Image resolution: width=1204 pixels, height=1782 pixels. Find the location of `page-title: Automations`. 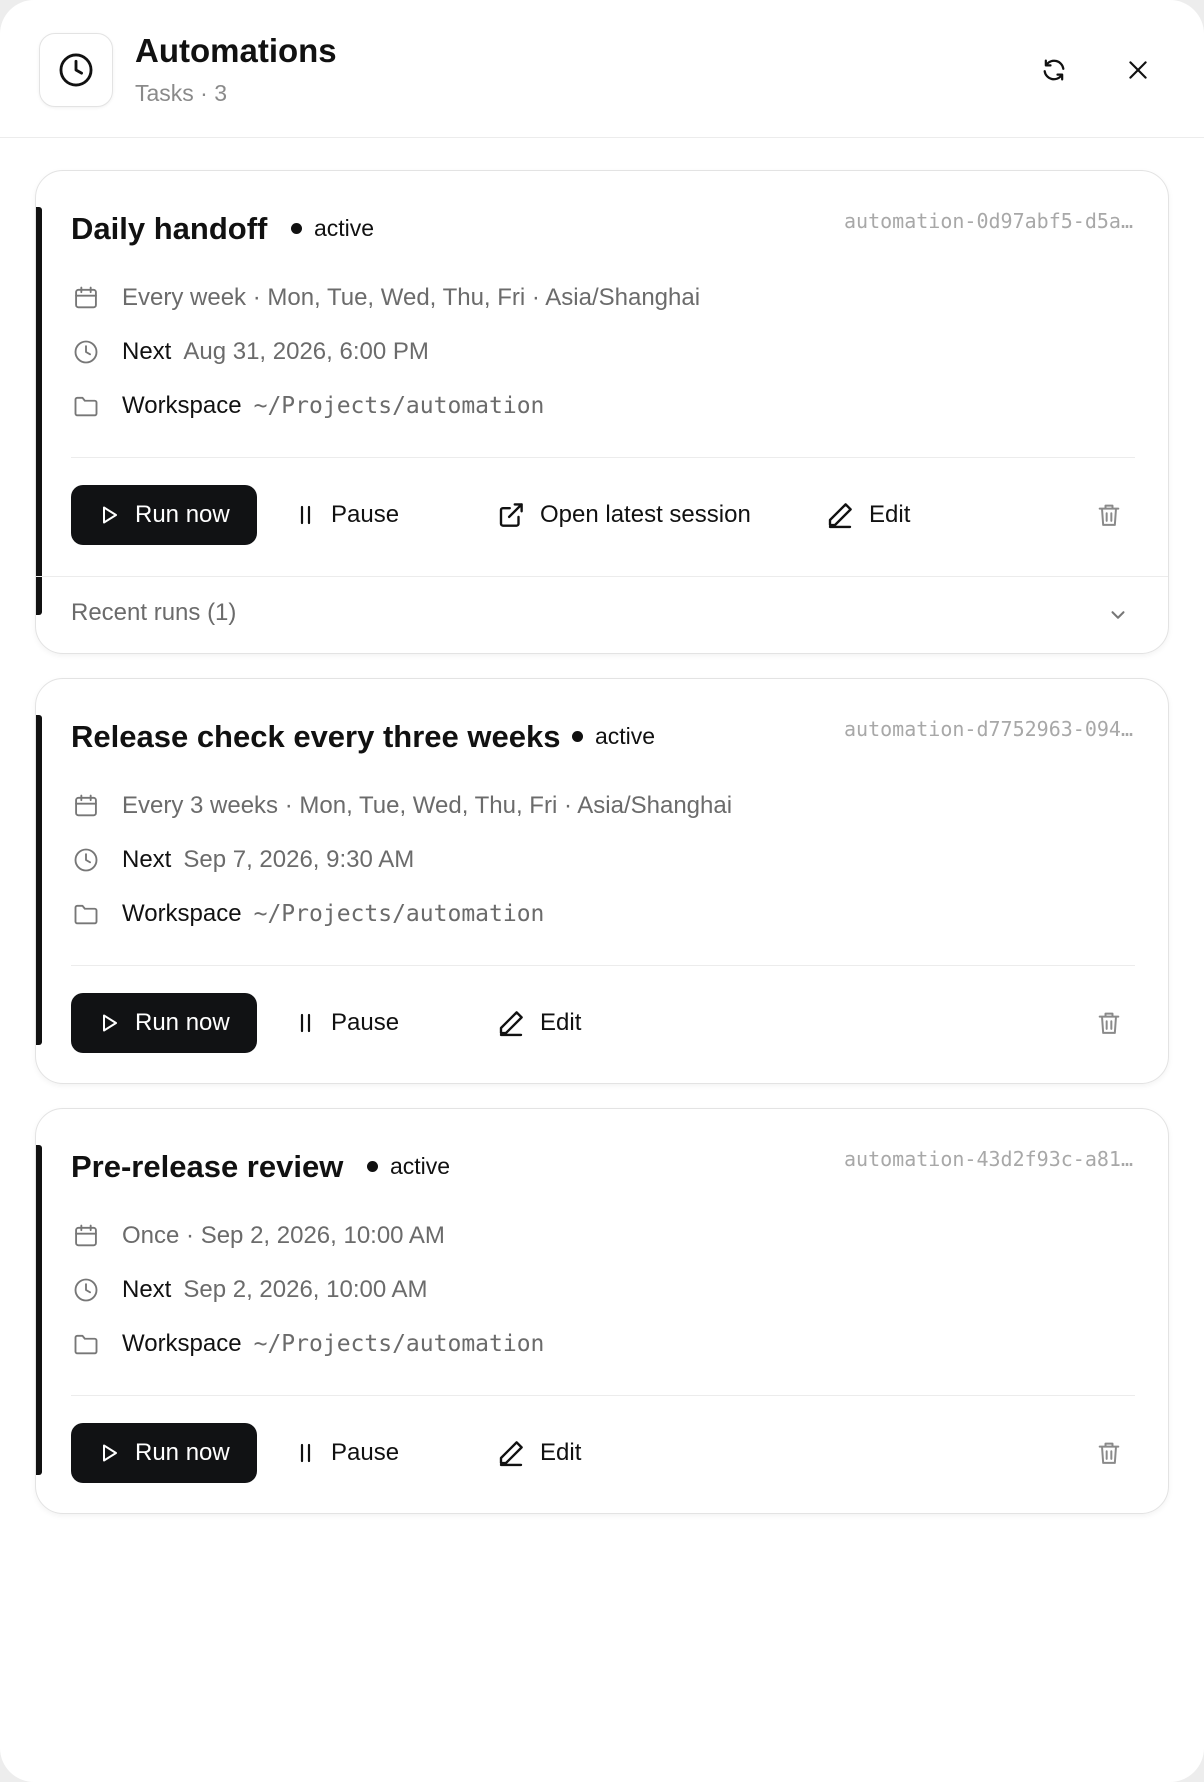

page-title: Automations is located at coordinates (236, 50).